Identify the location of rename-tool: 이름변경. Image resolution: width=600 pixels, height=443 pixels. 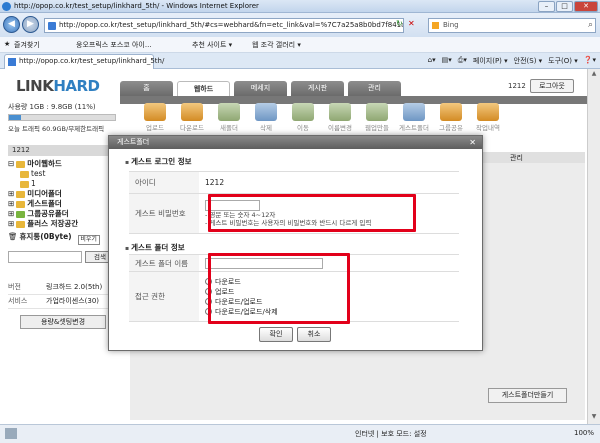
(340, 117).